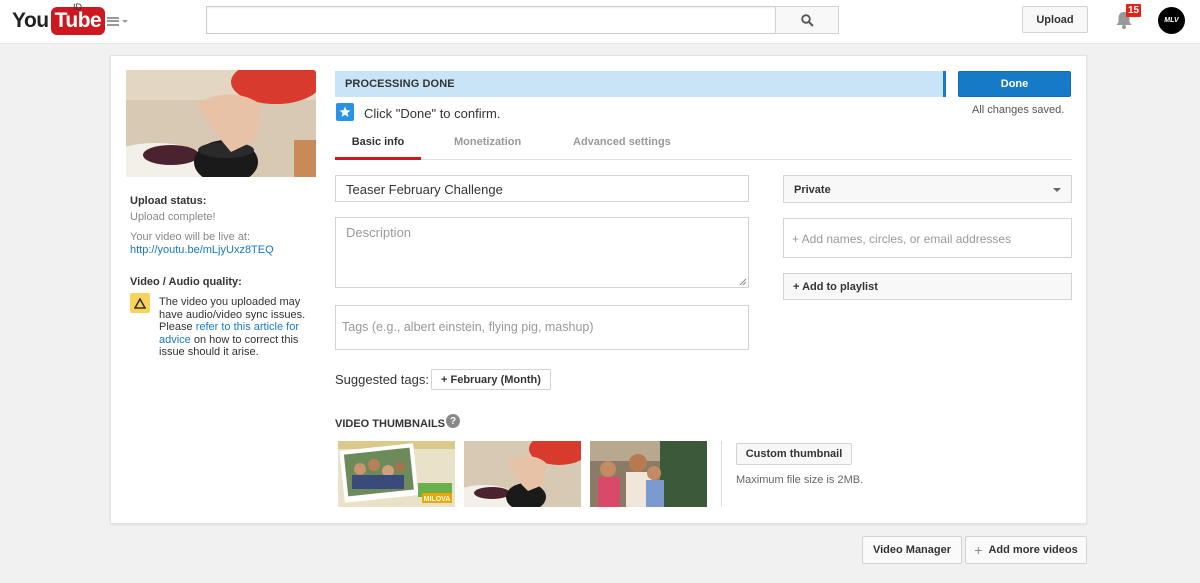 This screenshot has width=1200, height=583. What do you see at coordinates (190, 237) in the screenshot?
I see `live-at-text: Your video will be live at:` at bounding box center [190, 237].